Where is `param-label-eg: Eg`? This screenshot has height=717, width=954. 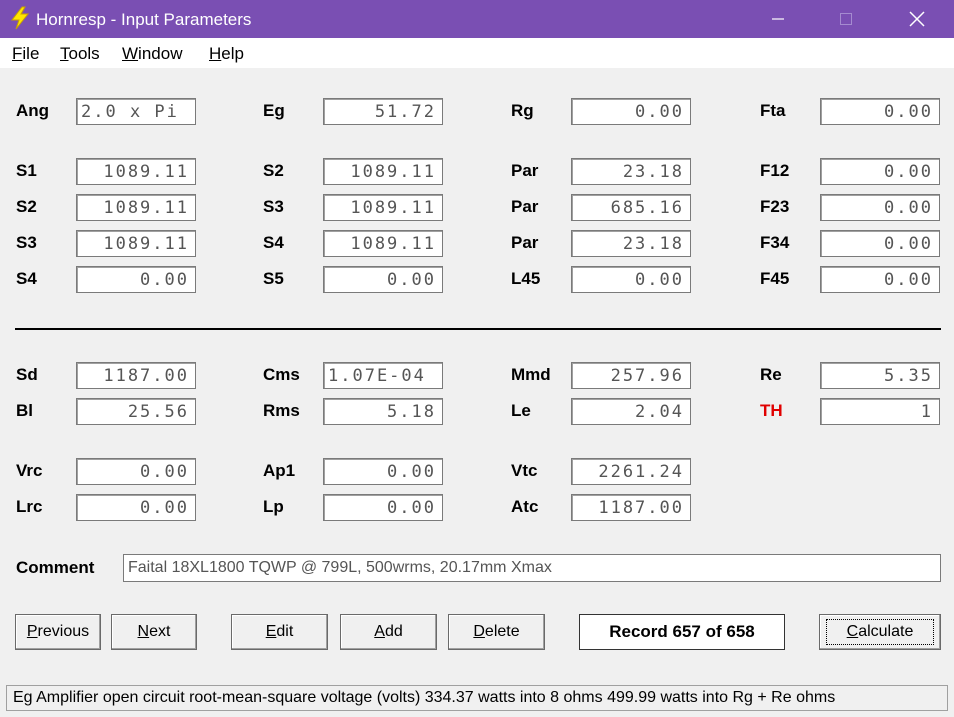
param-label-eg: Eg is located at coordinates (274, 110).